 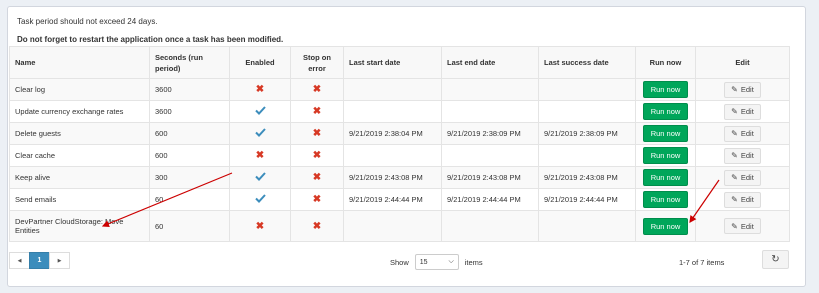 What do you see at coordinates (702, 262) in the screenshot?
I see `range-text: 1-7 of 7 items` at bounding box center [702, 262].